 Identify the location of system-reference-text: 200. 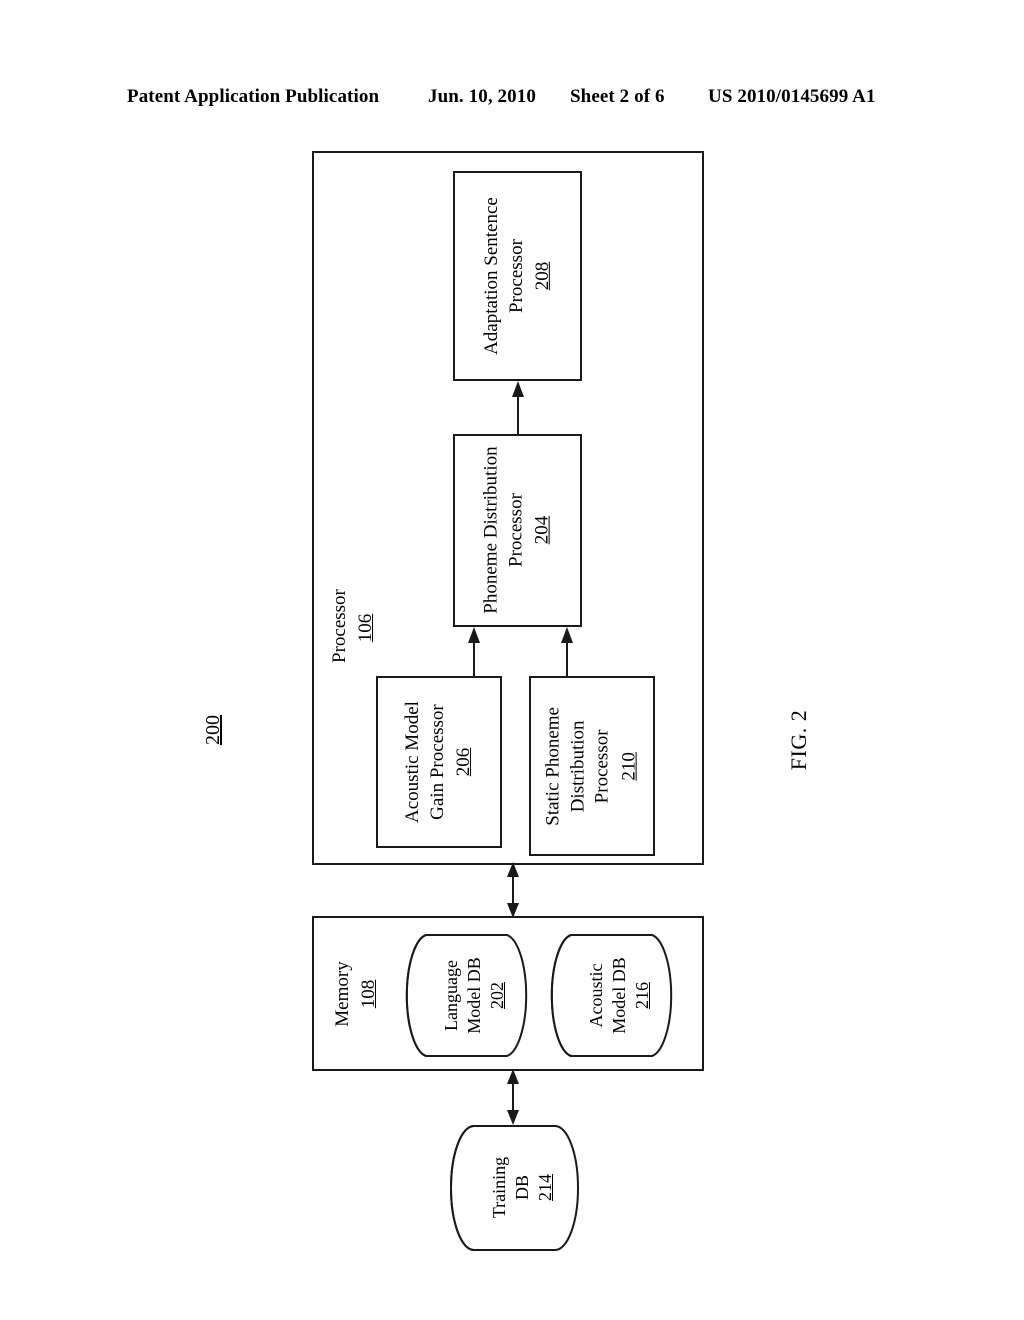
(213, 730).